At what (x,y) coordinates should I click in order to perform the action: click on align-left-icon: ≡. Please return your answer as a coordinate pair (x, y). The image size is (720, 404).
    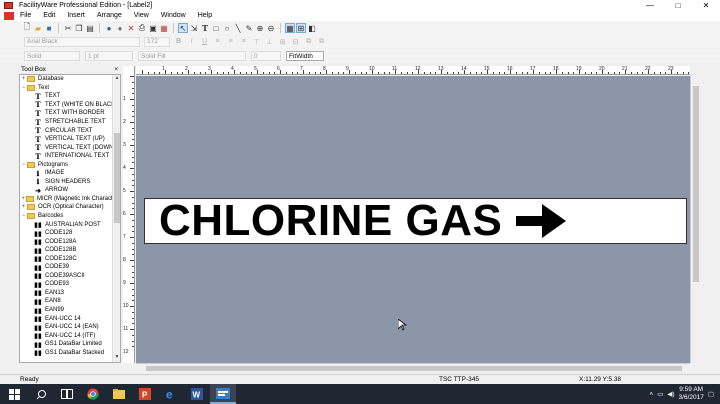
    Looking at the image, I should click on (217, 41).